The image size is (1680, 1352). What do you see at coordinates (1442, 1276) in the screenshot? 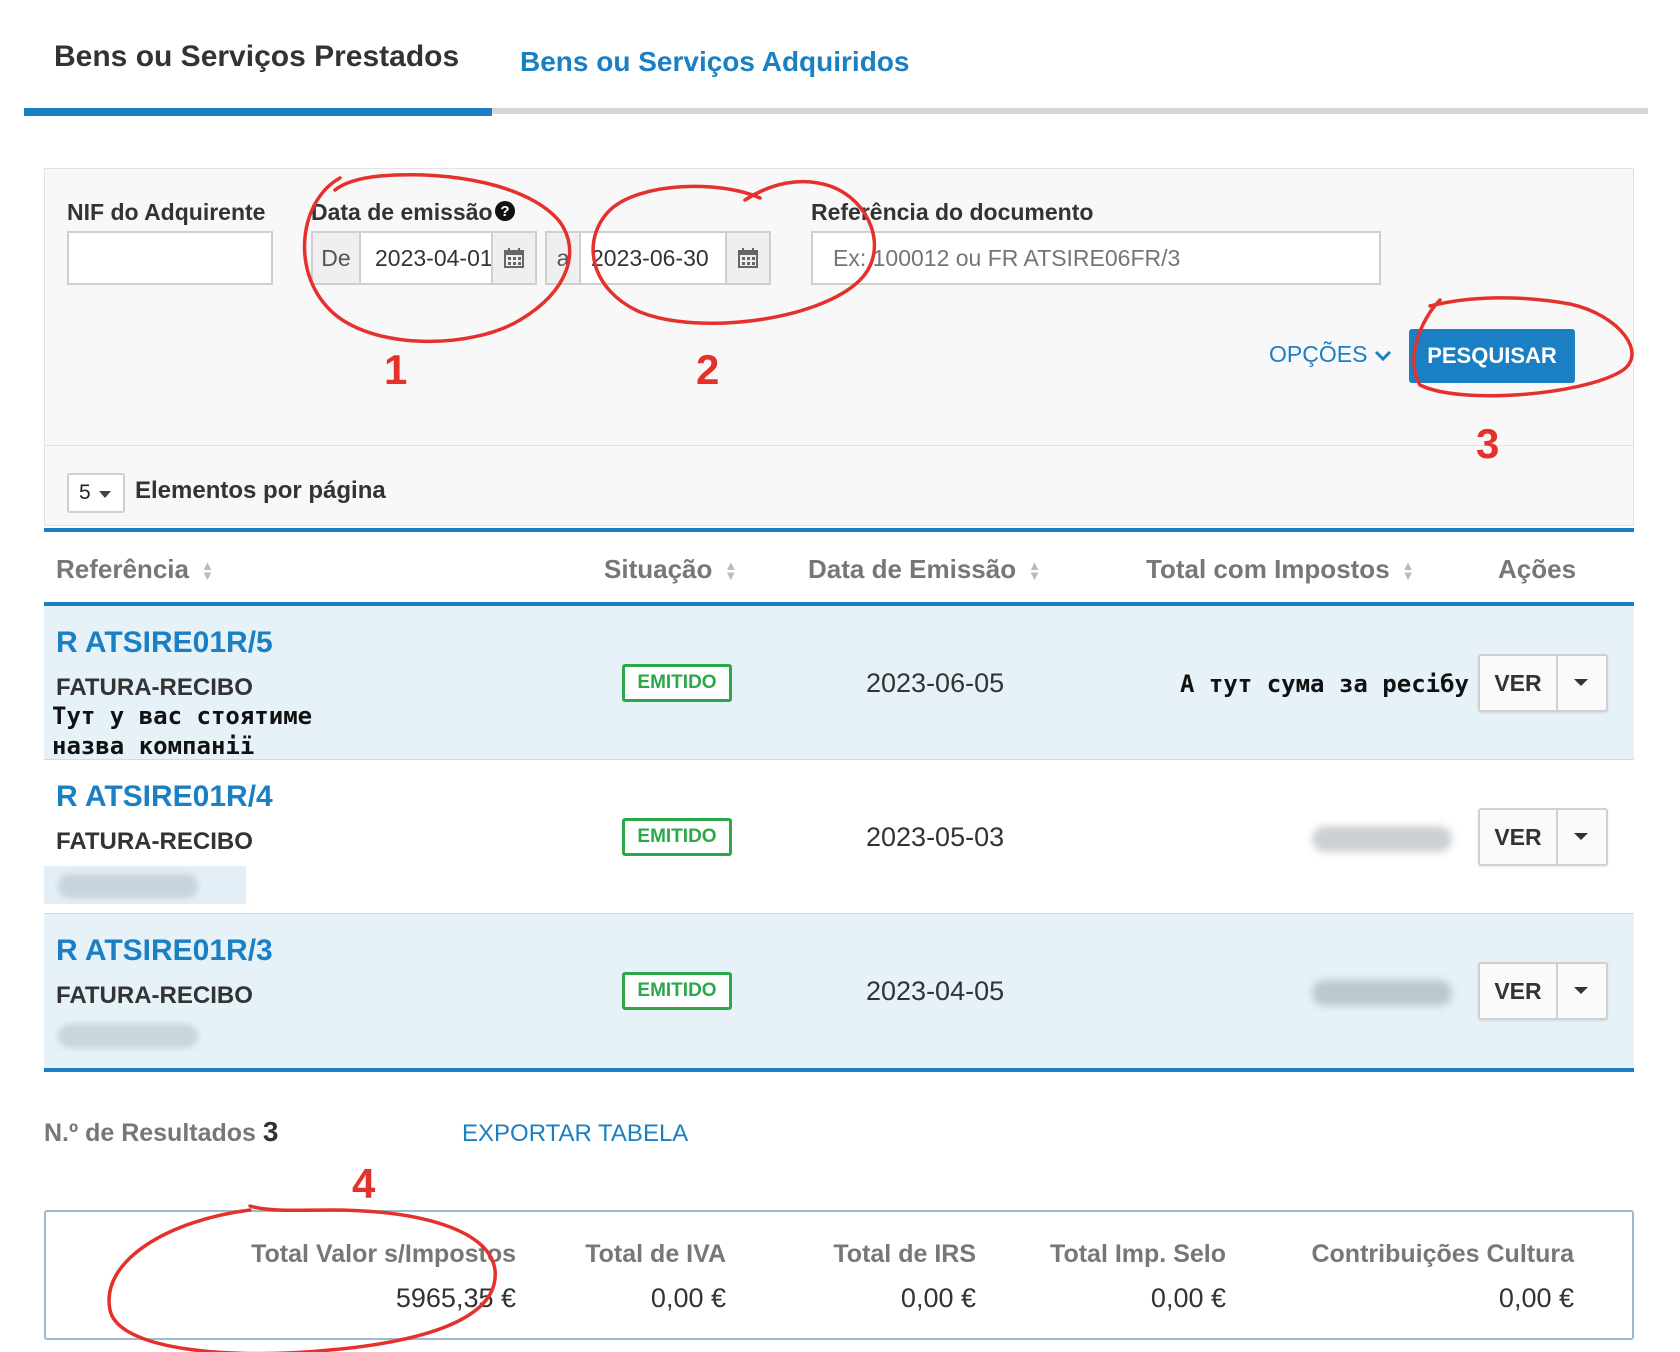
I see `total-contribuicoes-cultura: Contribuições Cultura 0,00 €` at bounding box center [1442, 1276].